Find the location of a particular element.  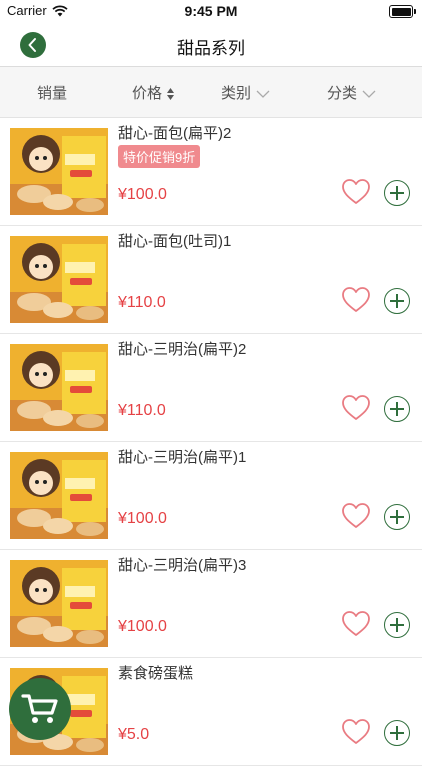

product-item: 甜心-面包(扁平)2 特价促销9折 ¥100.0 is located at coordinates (211, 172).